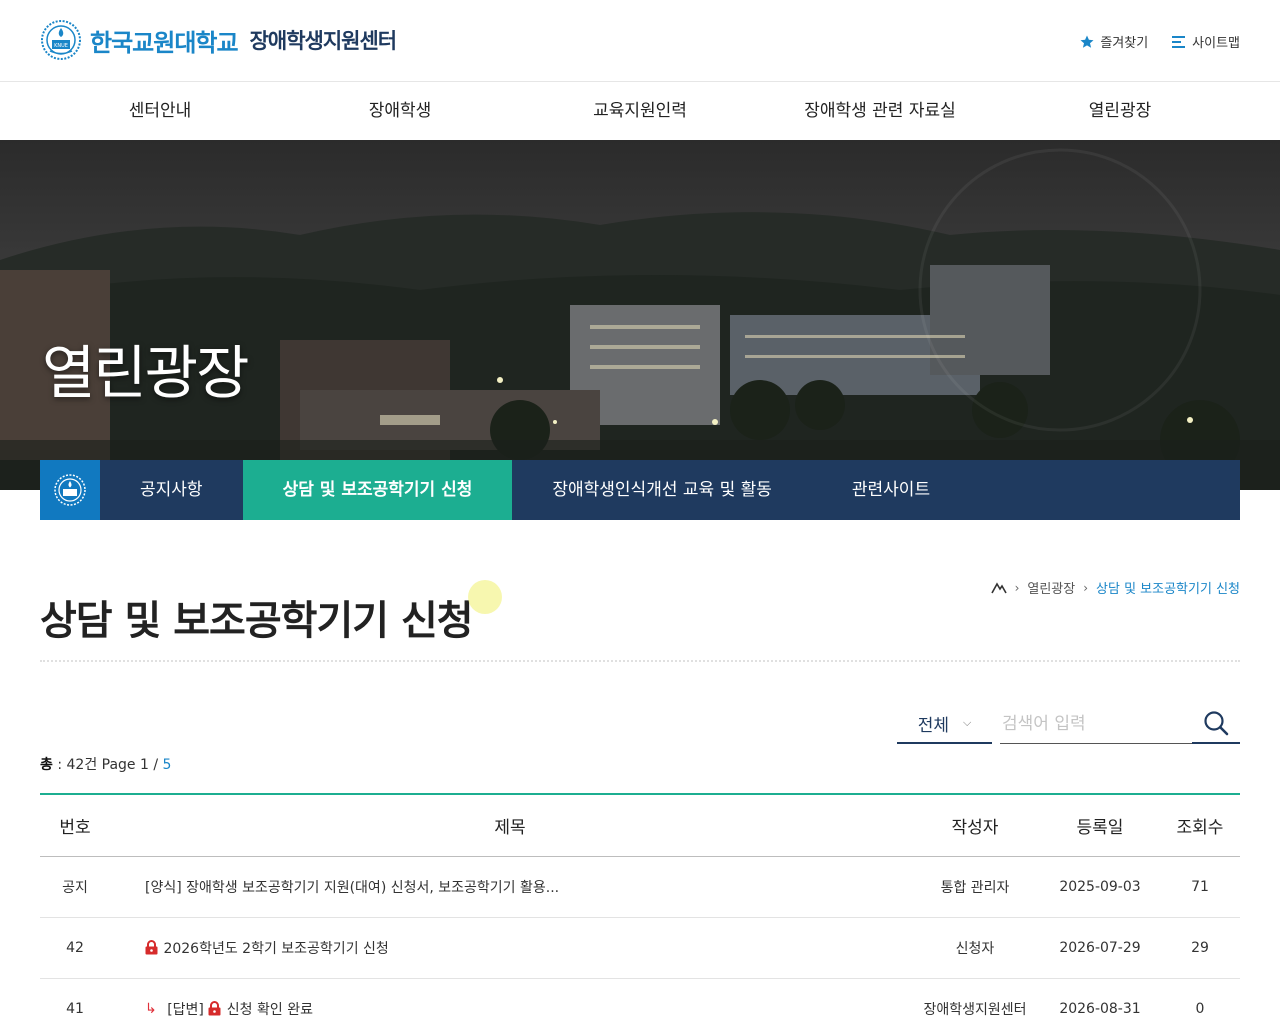 The width and height of the screenshot is (1280, 1024). Describe the element at coordinates (75, 948) in the screenshot. I see `row-no: 42` at that location.